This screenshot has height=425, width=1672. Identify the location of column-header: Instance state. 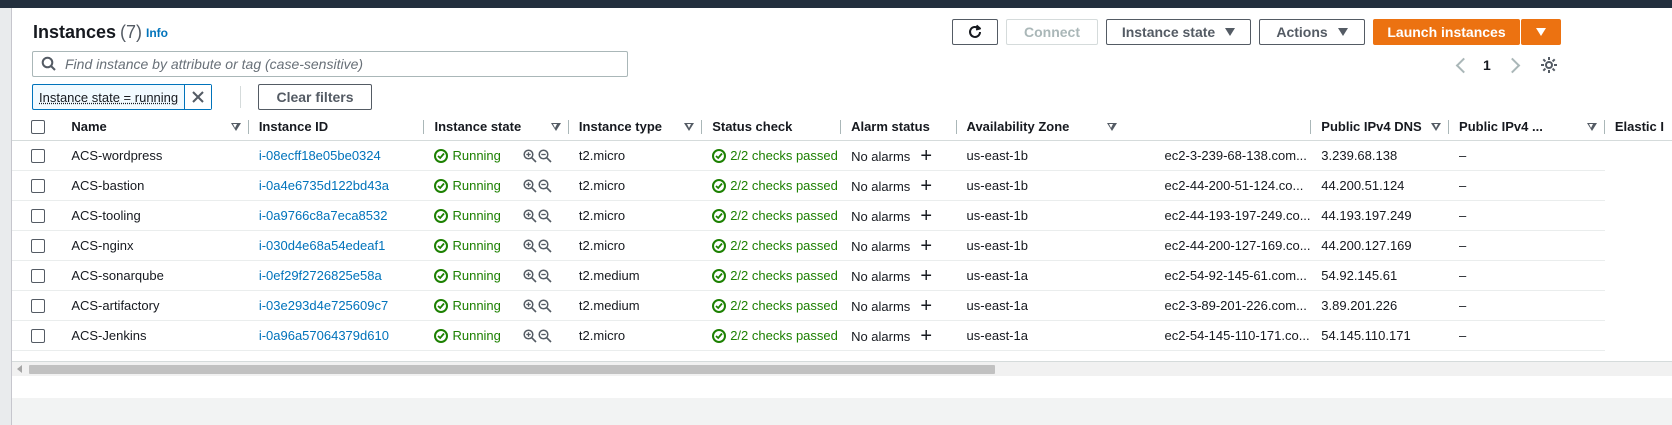
(496, 127).